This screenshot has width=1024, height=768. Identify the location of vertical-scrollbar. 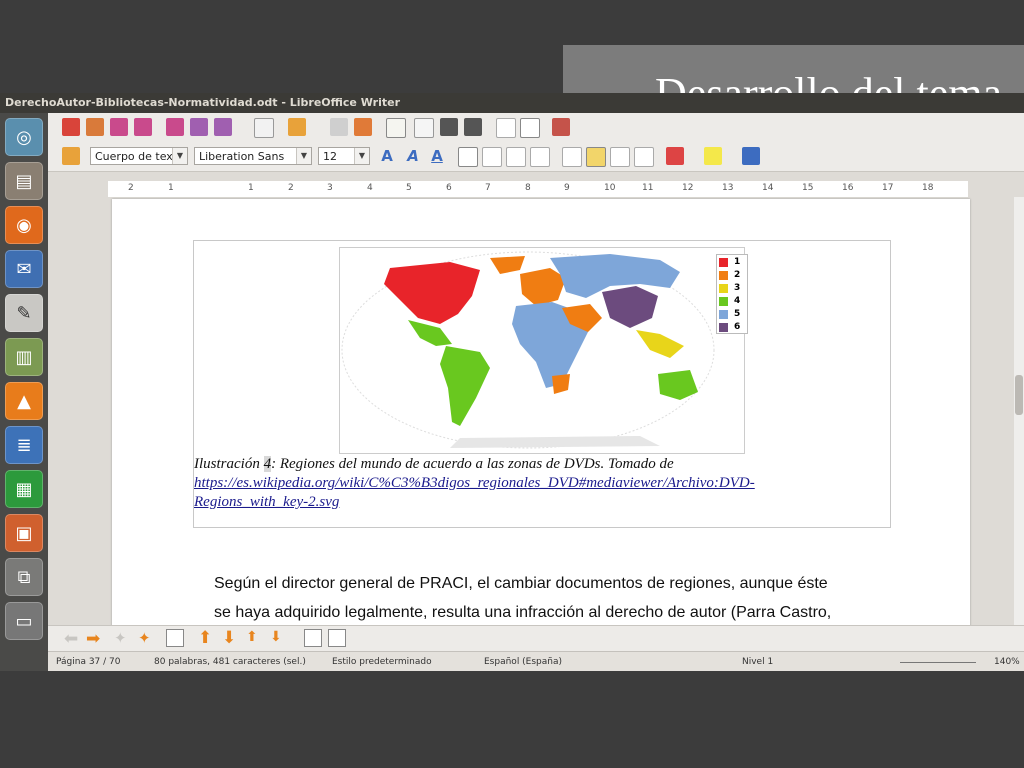
(1019, 411).